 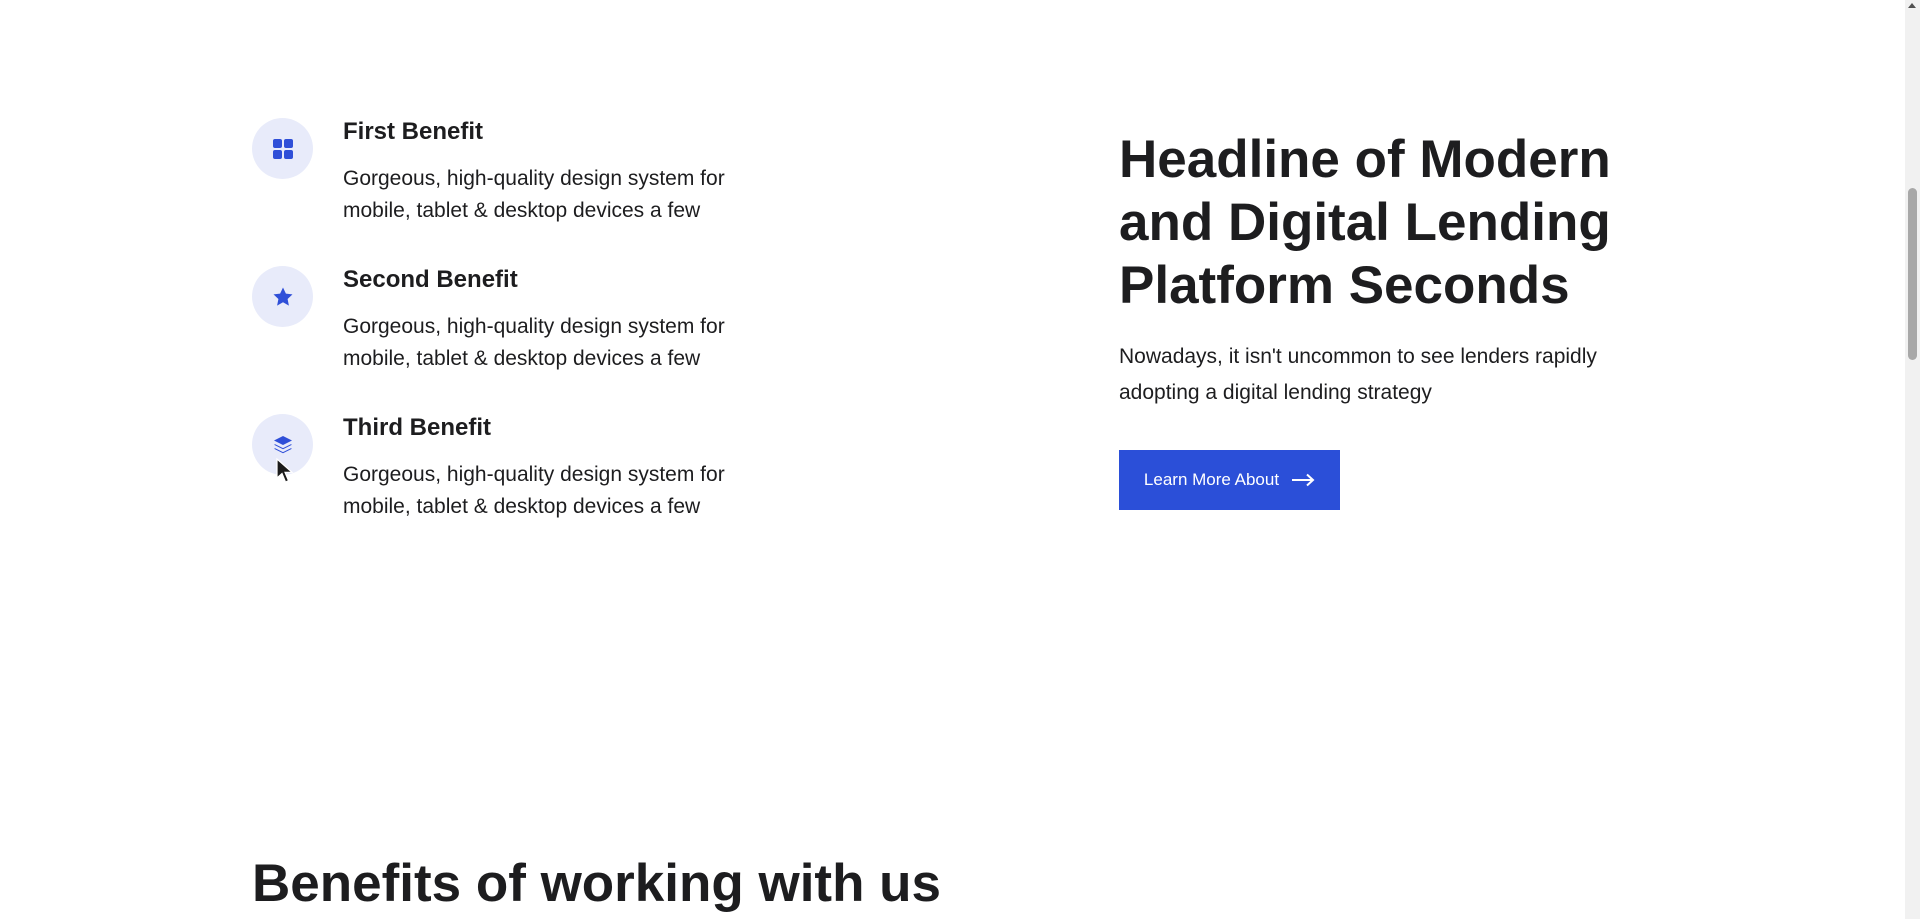 I want to click on section-heading: Benefits of working with us, so click(x=597, y=883).